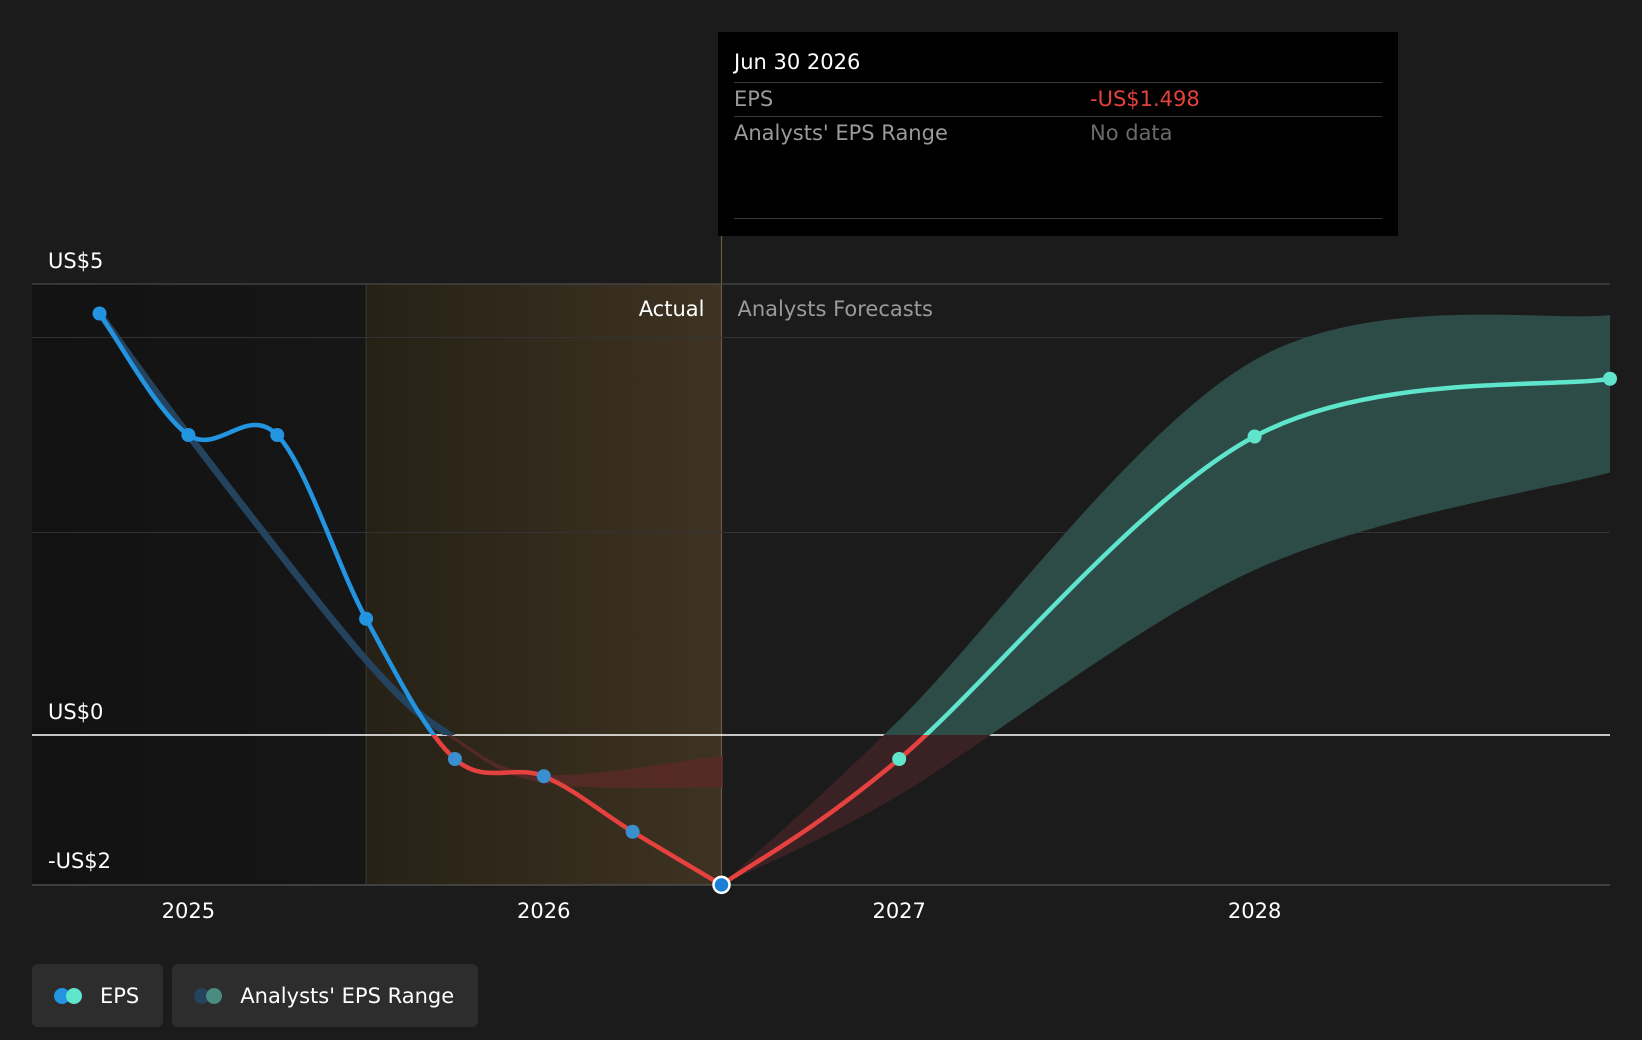 The width and height of the screenshot is (1642, 1040). I want to click on tooltip-row-range: Analysts' EPS Range No data, so click(1058, 133).